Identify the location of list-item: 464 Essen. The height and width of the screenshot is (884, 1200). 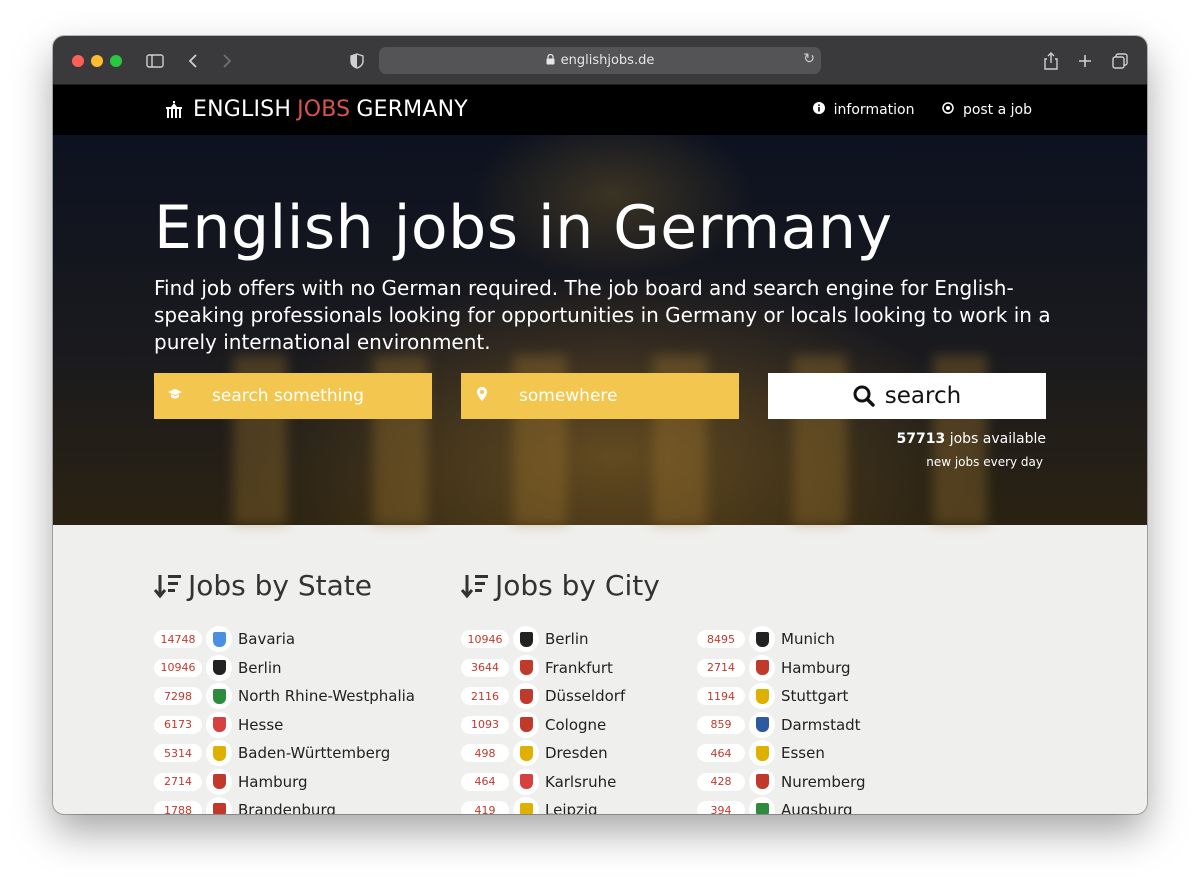
(781, 753).